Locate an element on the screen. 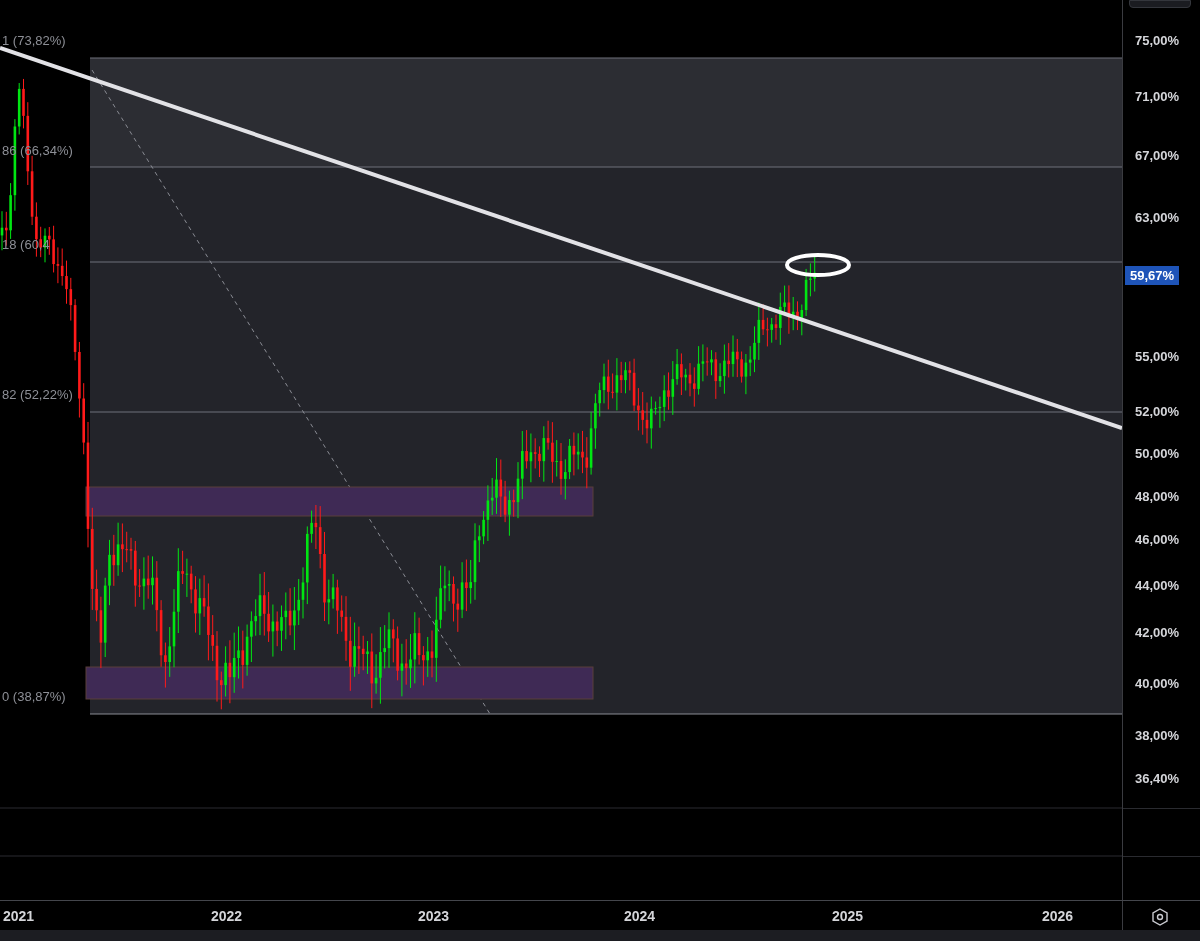  price-tick: 63,00% is located at coordinates (1157, 217).